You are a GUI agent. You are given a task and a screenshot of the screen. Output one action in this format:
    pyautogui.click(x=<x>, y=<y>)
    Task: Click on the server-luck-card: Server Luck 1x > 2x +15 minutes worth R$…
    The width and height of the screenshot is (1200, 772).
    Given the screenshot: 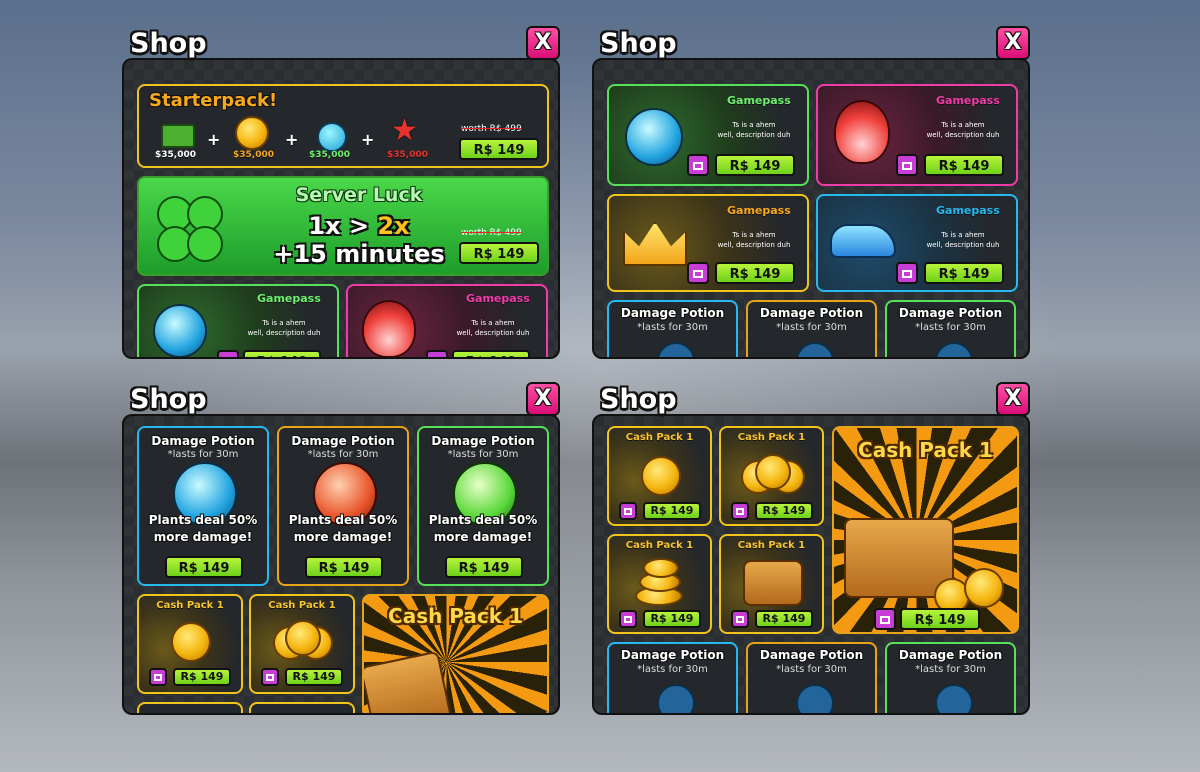 What is the action you would take?
    pyautogui.click(x=343, y=226)
    